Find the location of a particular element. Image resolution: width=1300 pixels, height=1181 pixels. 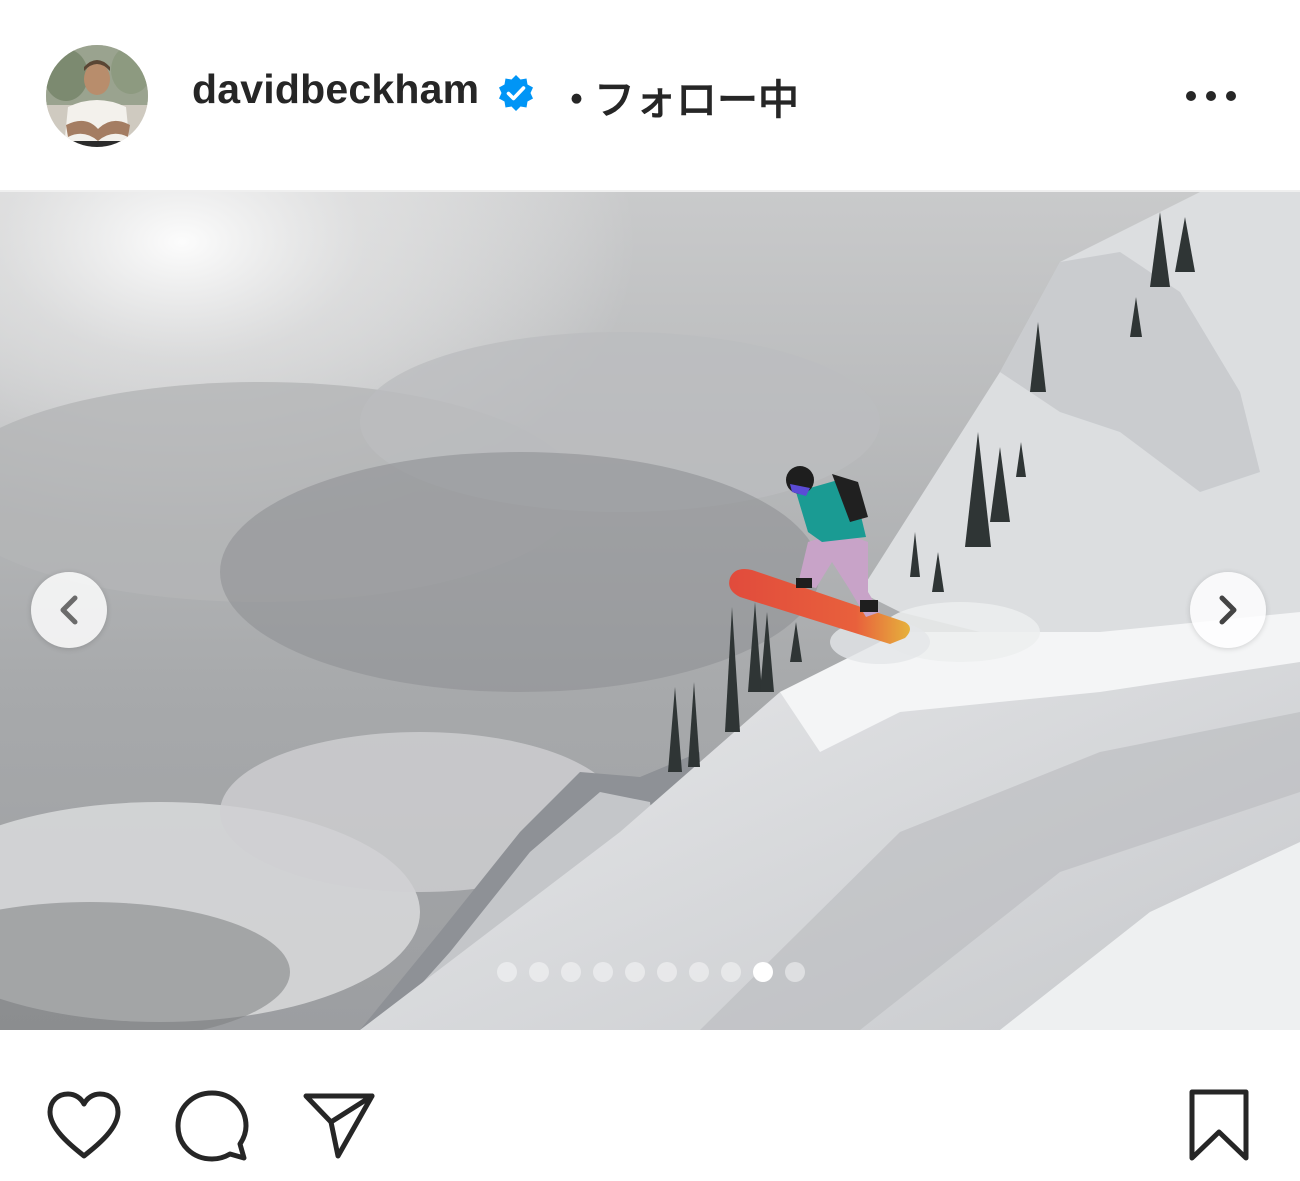

carousel-dot-active is located at coordinates (763, 972).